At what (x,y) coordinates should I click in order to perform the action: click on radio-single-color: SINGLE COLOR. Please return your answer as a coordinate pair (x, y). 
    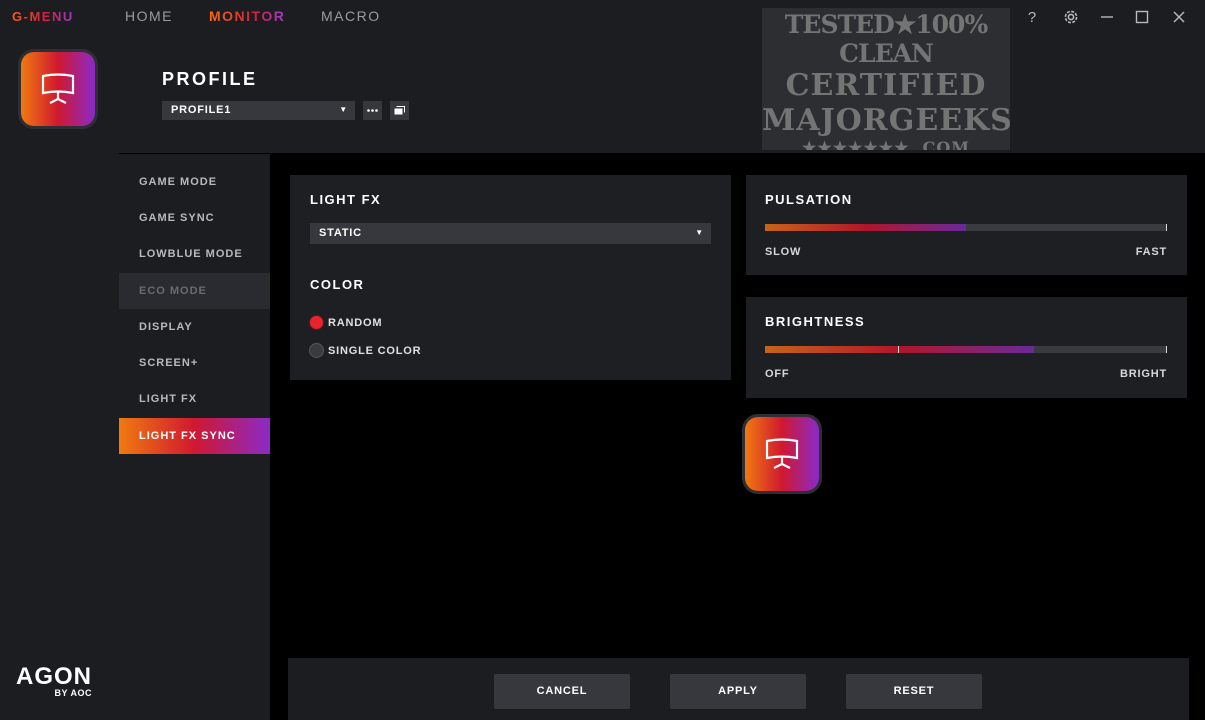
    Looking at the image, I should click on (365, 350).